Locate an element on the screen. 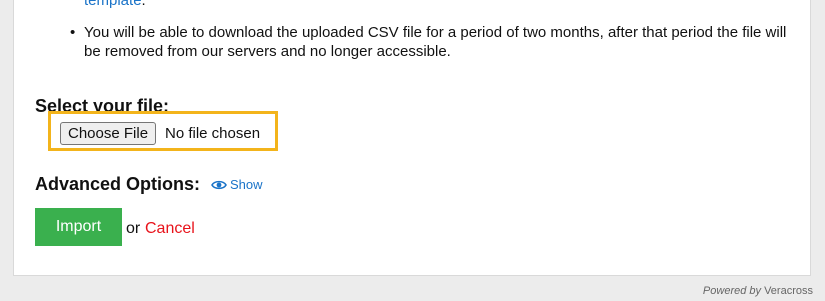 Image resolution: width=825 pixels, height=301 pixels. show-advanced-link: Show is located at coordinates (237, 185).